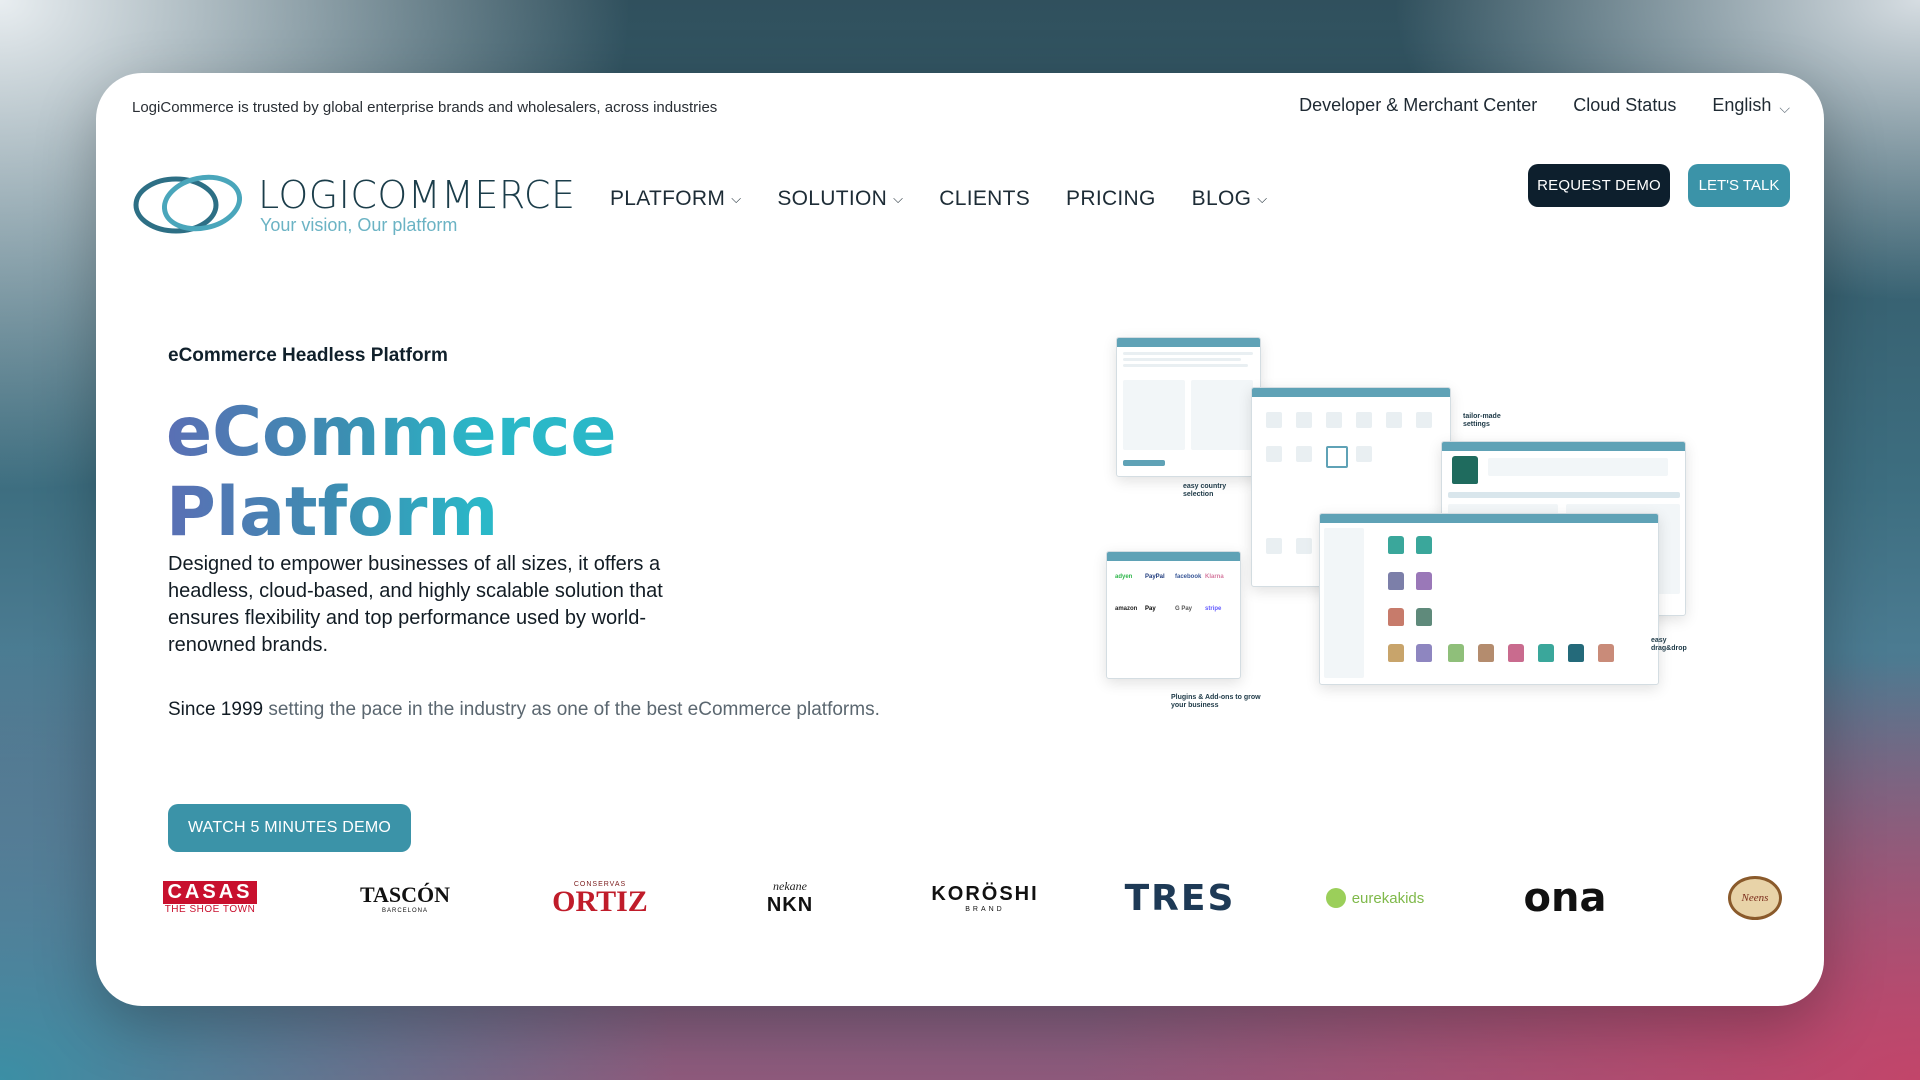 The height and width of the screenshot is (1080, 1920). I want to click on neens-badge-icon: Neens, so click(1755, 898).